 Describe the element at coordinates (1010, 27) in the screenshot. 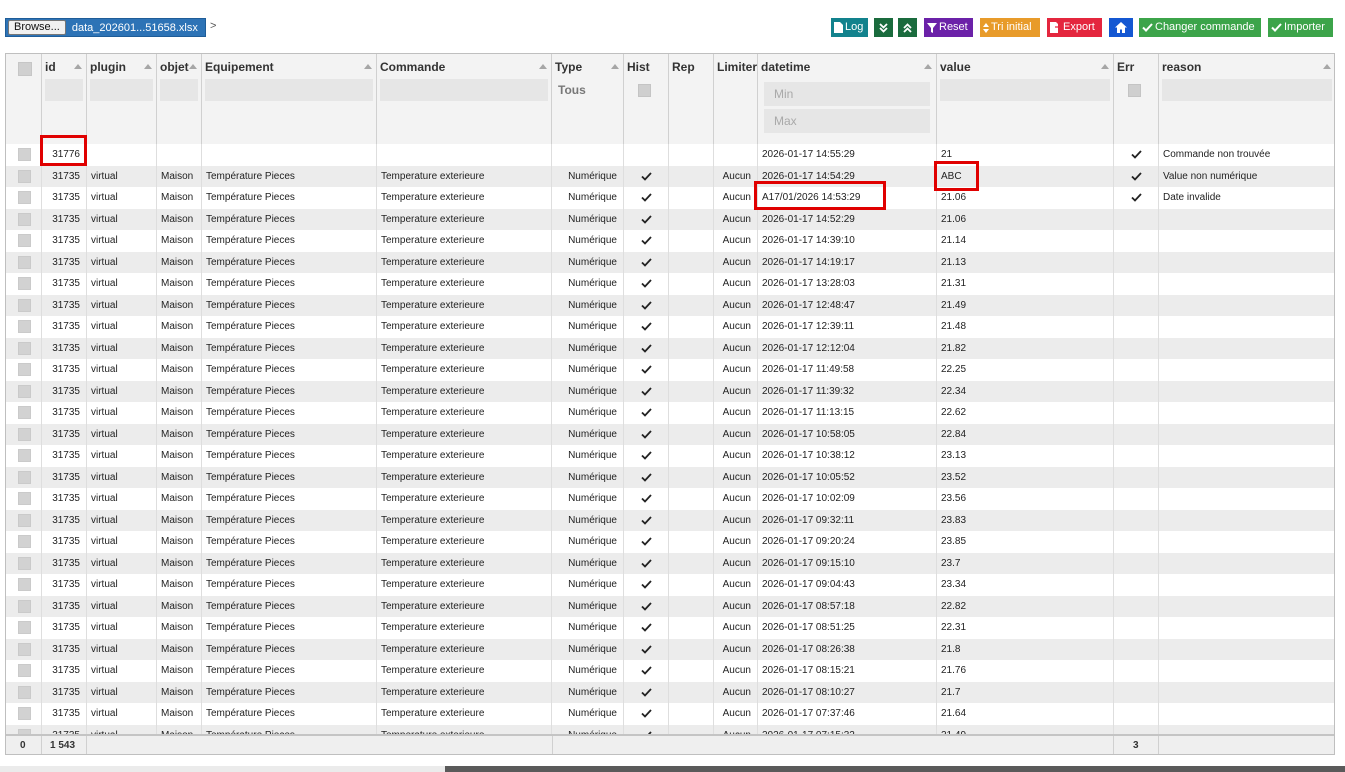

I see `tri-initial-button: Tri initial` at that location.